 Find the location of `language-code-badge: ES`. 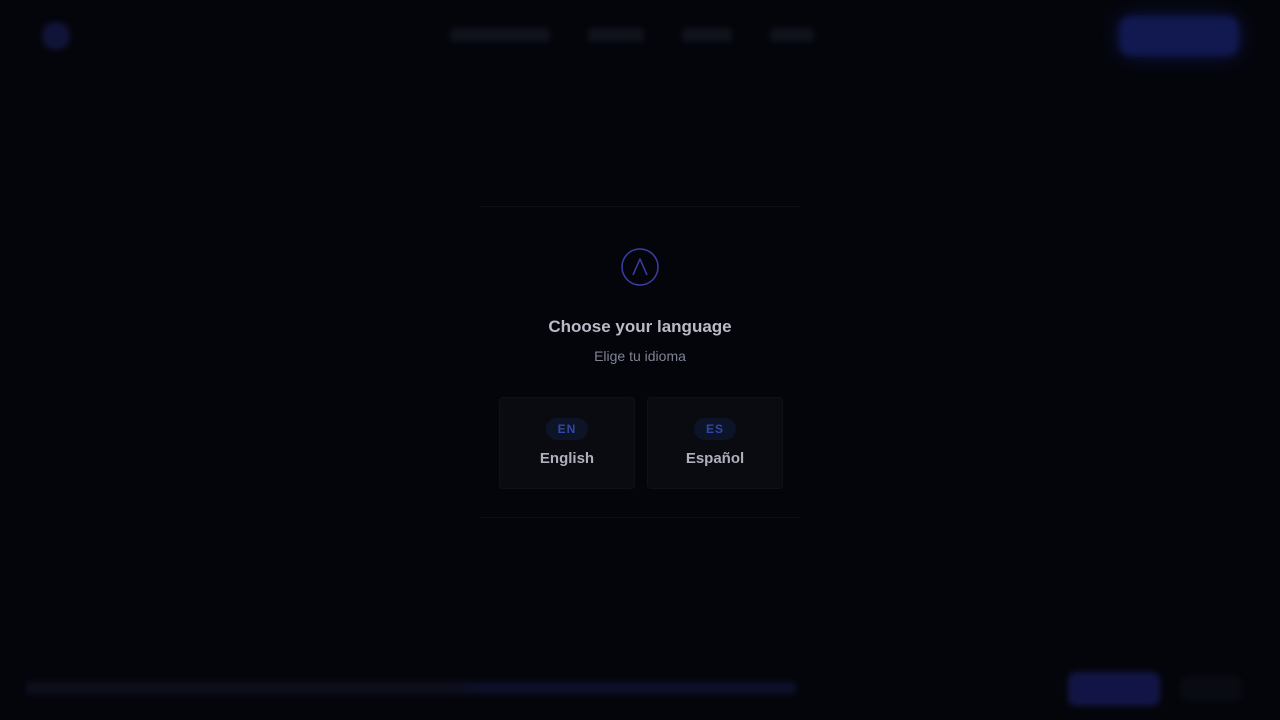

language-code-badge: ES is located at coordinates (715, 429).